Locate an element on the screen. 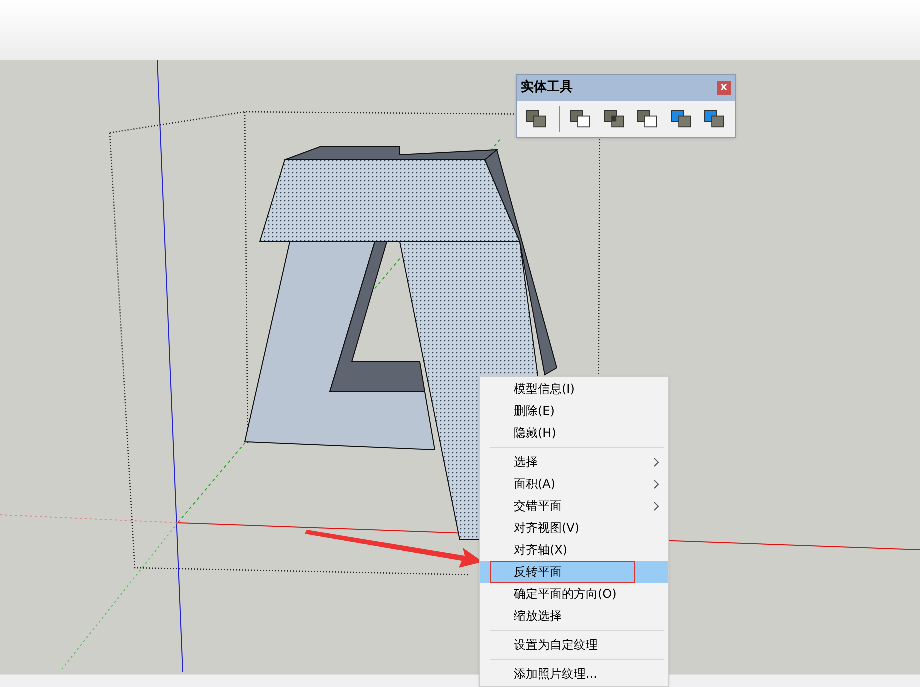 The width and height of the screenshot is (920, 687). menu-item: 确定平面的方向(O) is located at coordinates (574, 594).